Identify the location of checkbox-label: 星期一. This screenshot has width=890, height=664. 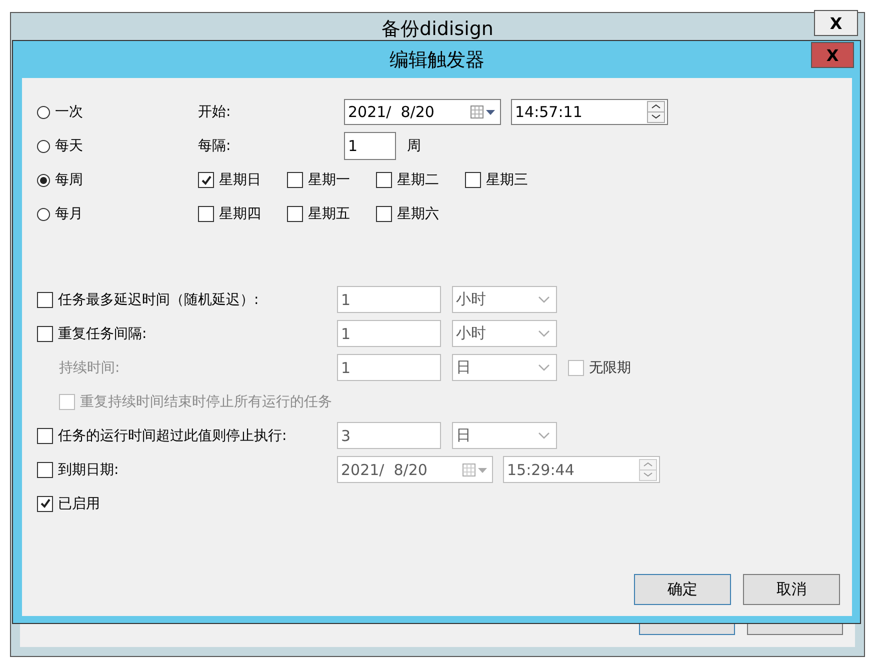
(329, 180).